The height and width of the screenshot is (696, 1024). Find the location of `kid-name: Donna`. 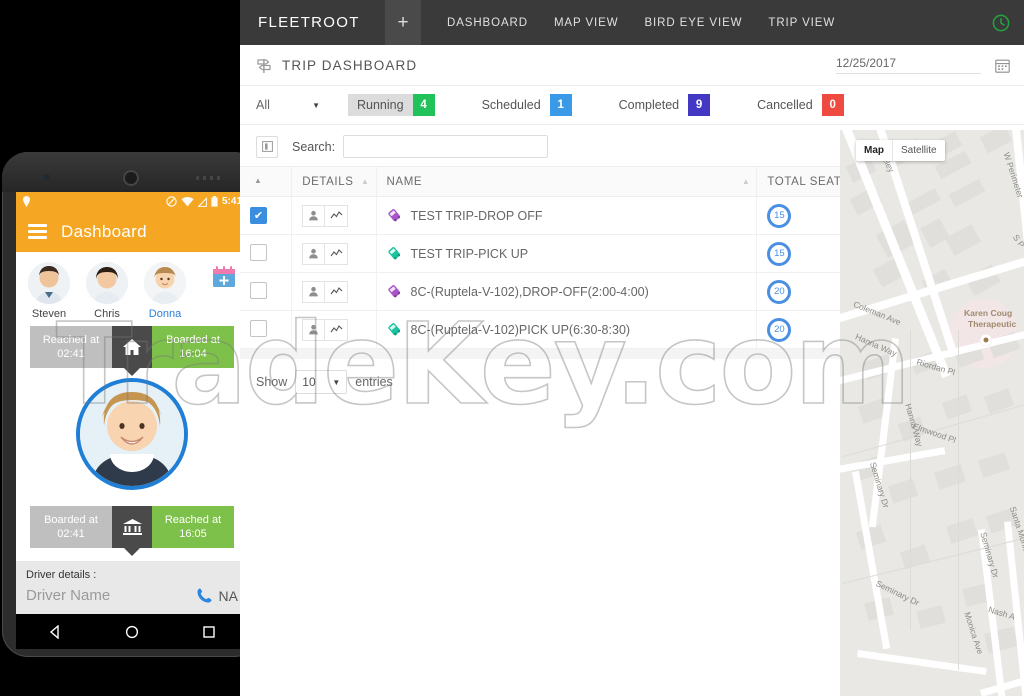

kid-name: Donna is located at coordinates (165, 314).